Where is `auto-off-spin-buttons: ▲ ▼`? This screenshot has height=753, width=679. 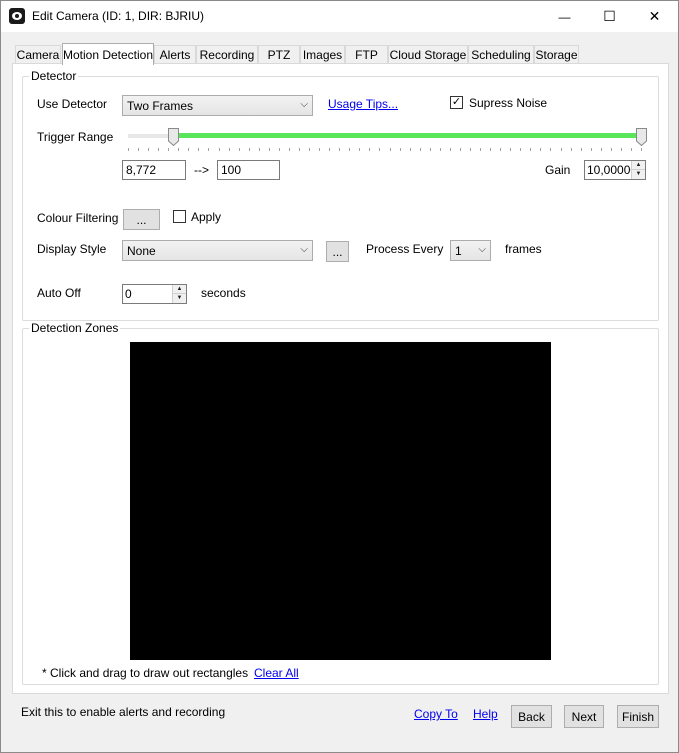 auto-off-spin-buttons: ▲ ▼ is located at coordinates (179, 294).